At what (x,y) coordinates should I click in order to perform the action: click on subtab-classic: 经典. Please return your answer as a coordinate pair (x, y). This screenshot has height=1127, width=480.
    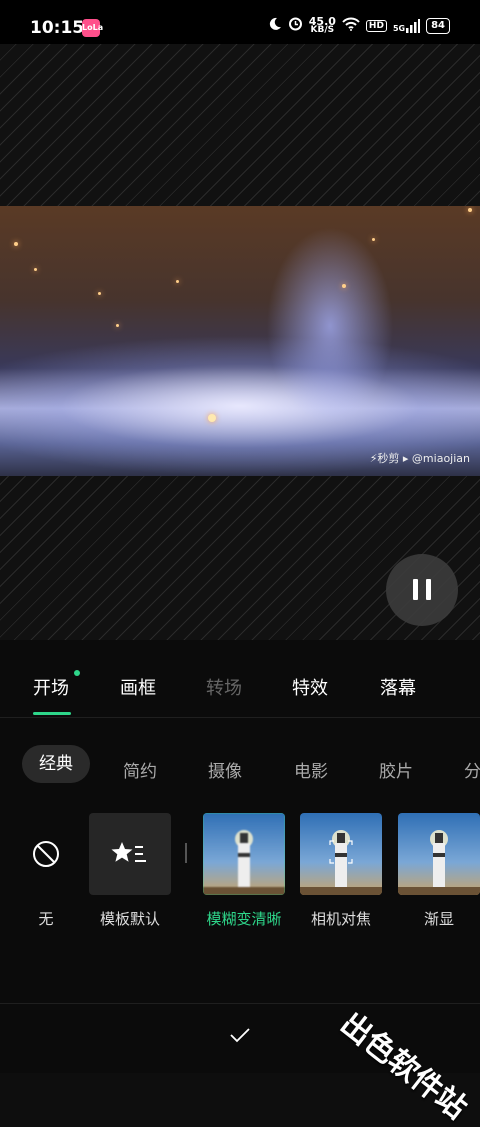
    Looking at the image, I should click on (56, 764).